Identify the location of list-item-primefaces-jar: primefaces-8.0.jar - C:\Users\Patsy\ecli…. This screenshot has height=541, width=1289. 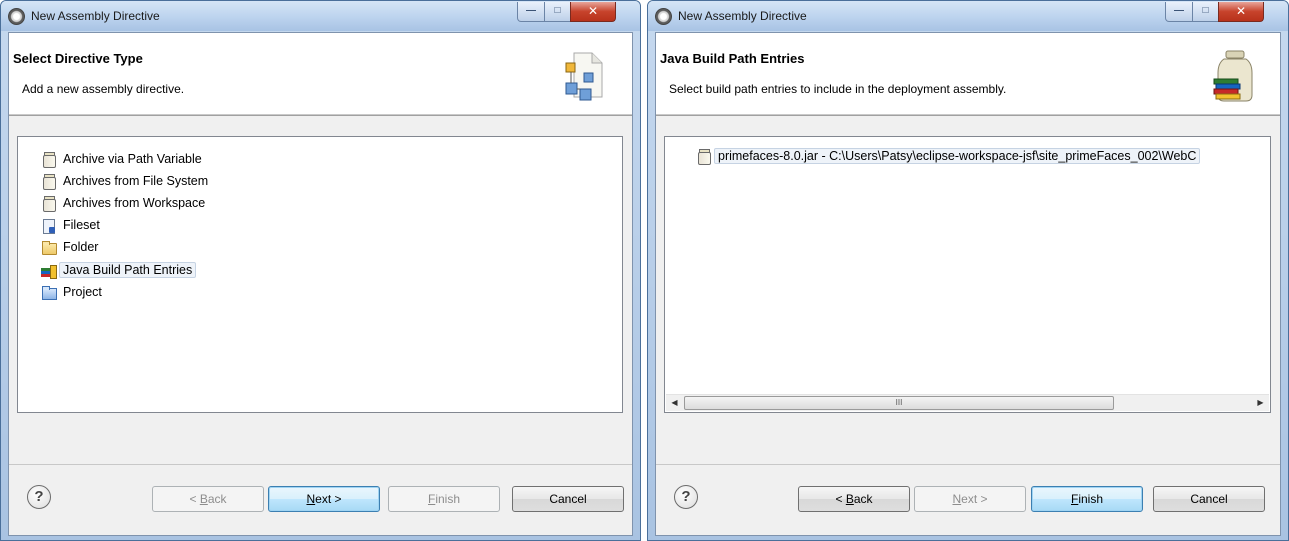
(948, 156).